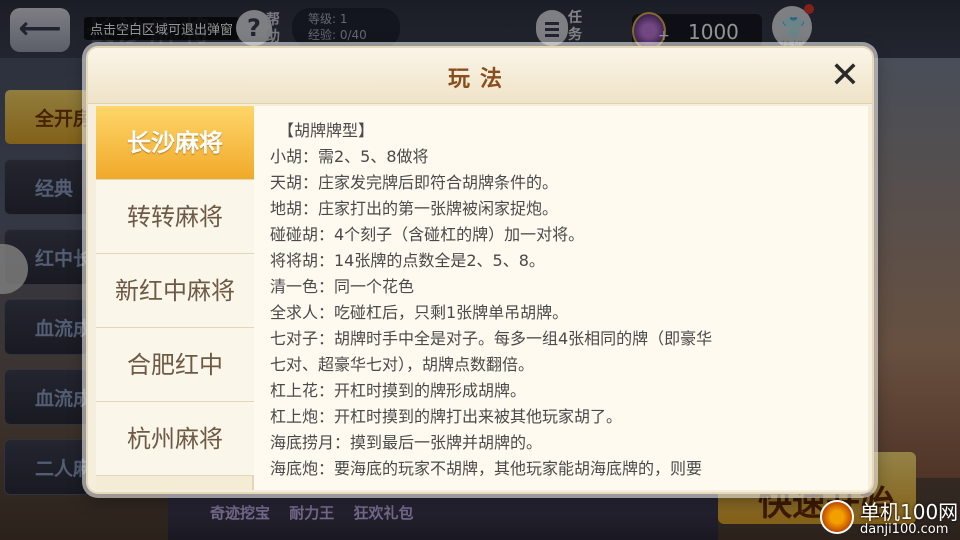  What do you see at coordinates (479, 79) in the screenshot?
I see `dialog-title: 玩法` at bounding box center [479, 79].